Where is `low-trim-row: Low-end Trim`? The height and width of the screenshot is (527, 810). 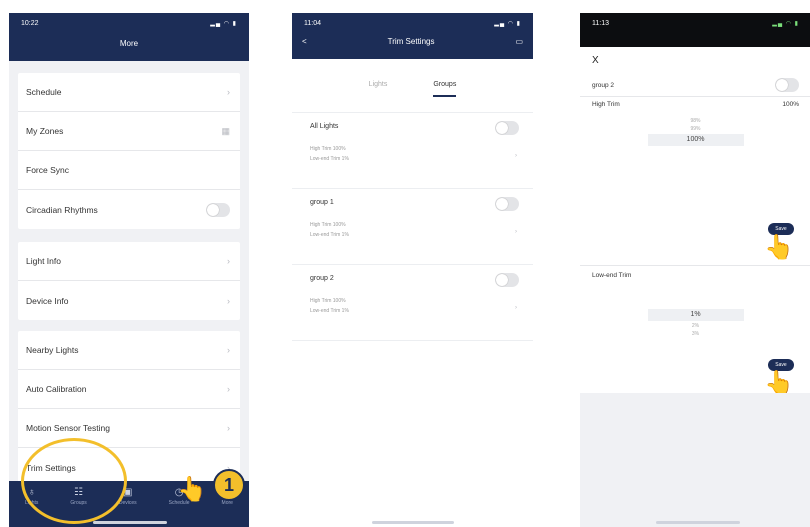
low-trim-row: Low-end Trim is located at coordinates (695, 275).